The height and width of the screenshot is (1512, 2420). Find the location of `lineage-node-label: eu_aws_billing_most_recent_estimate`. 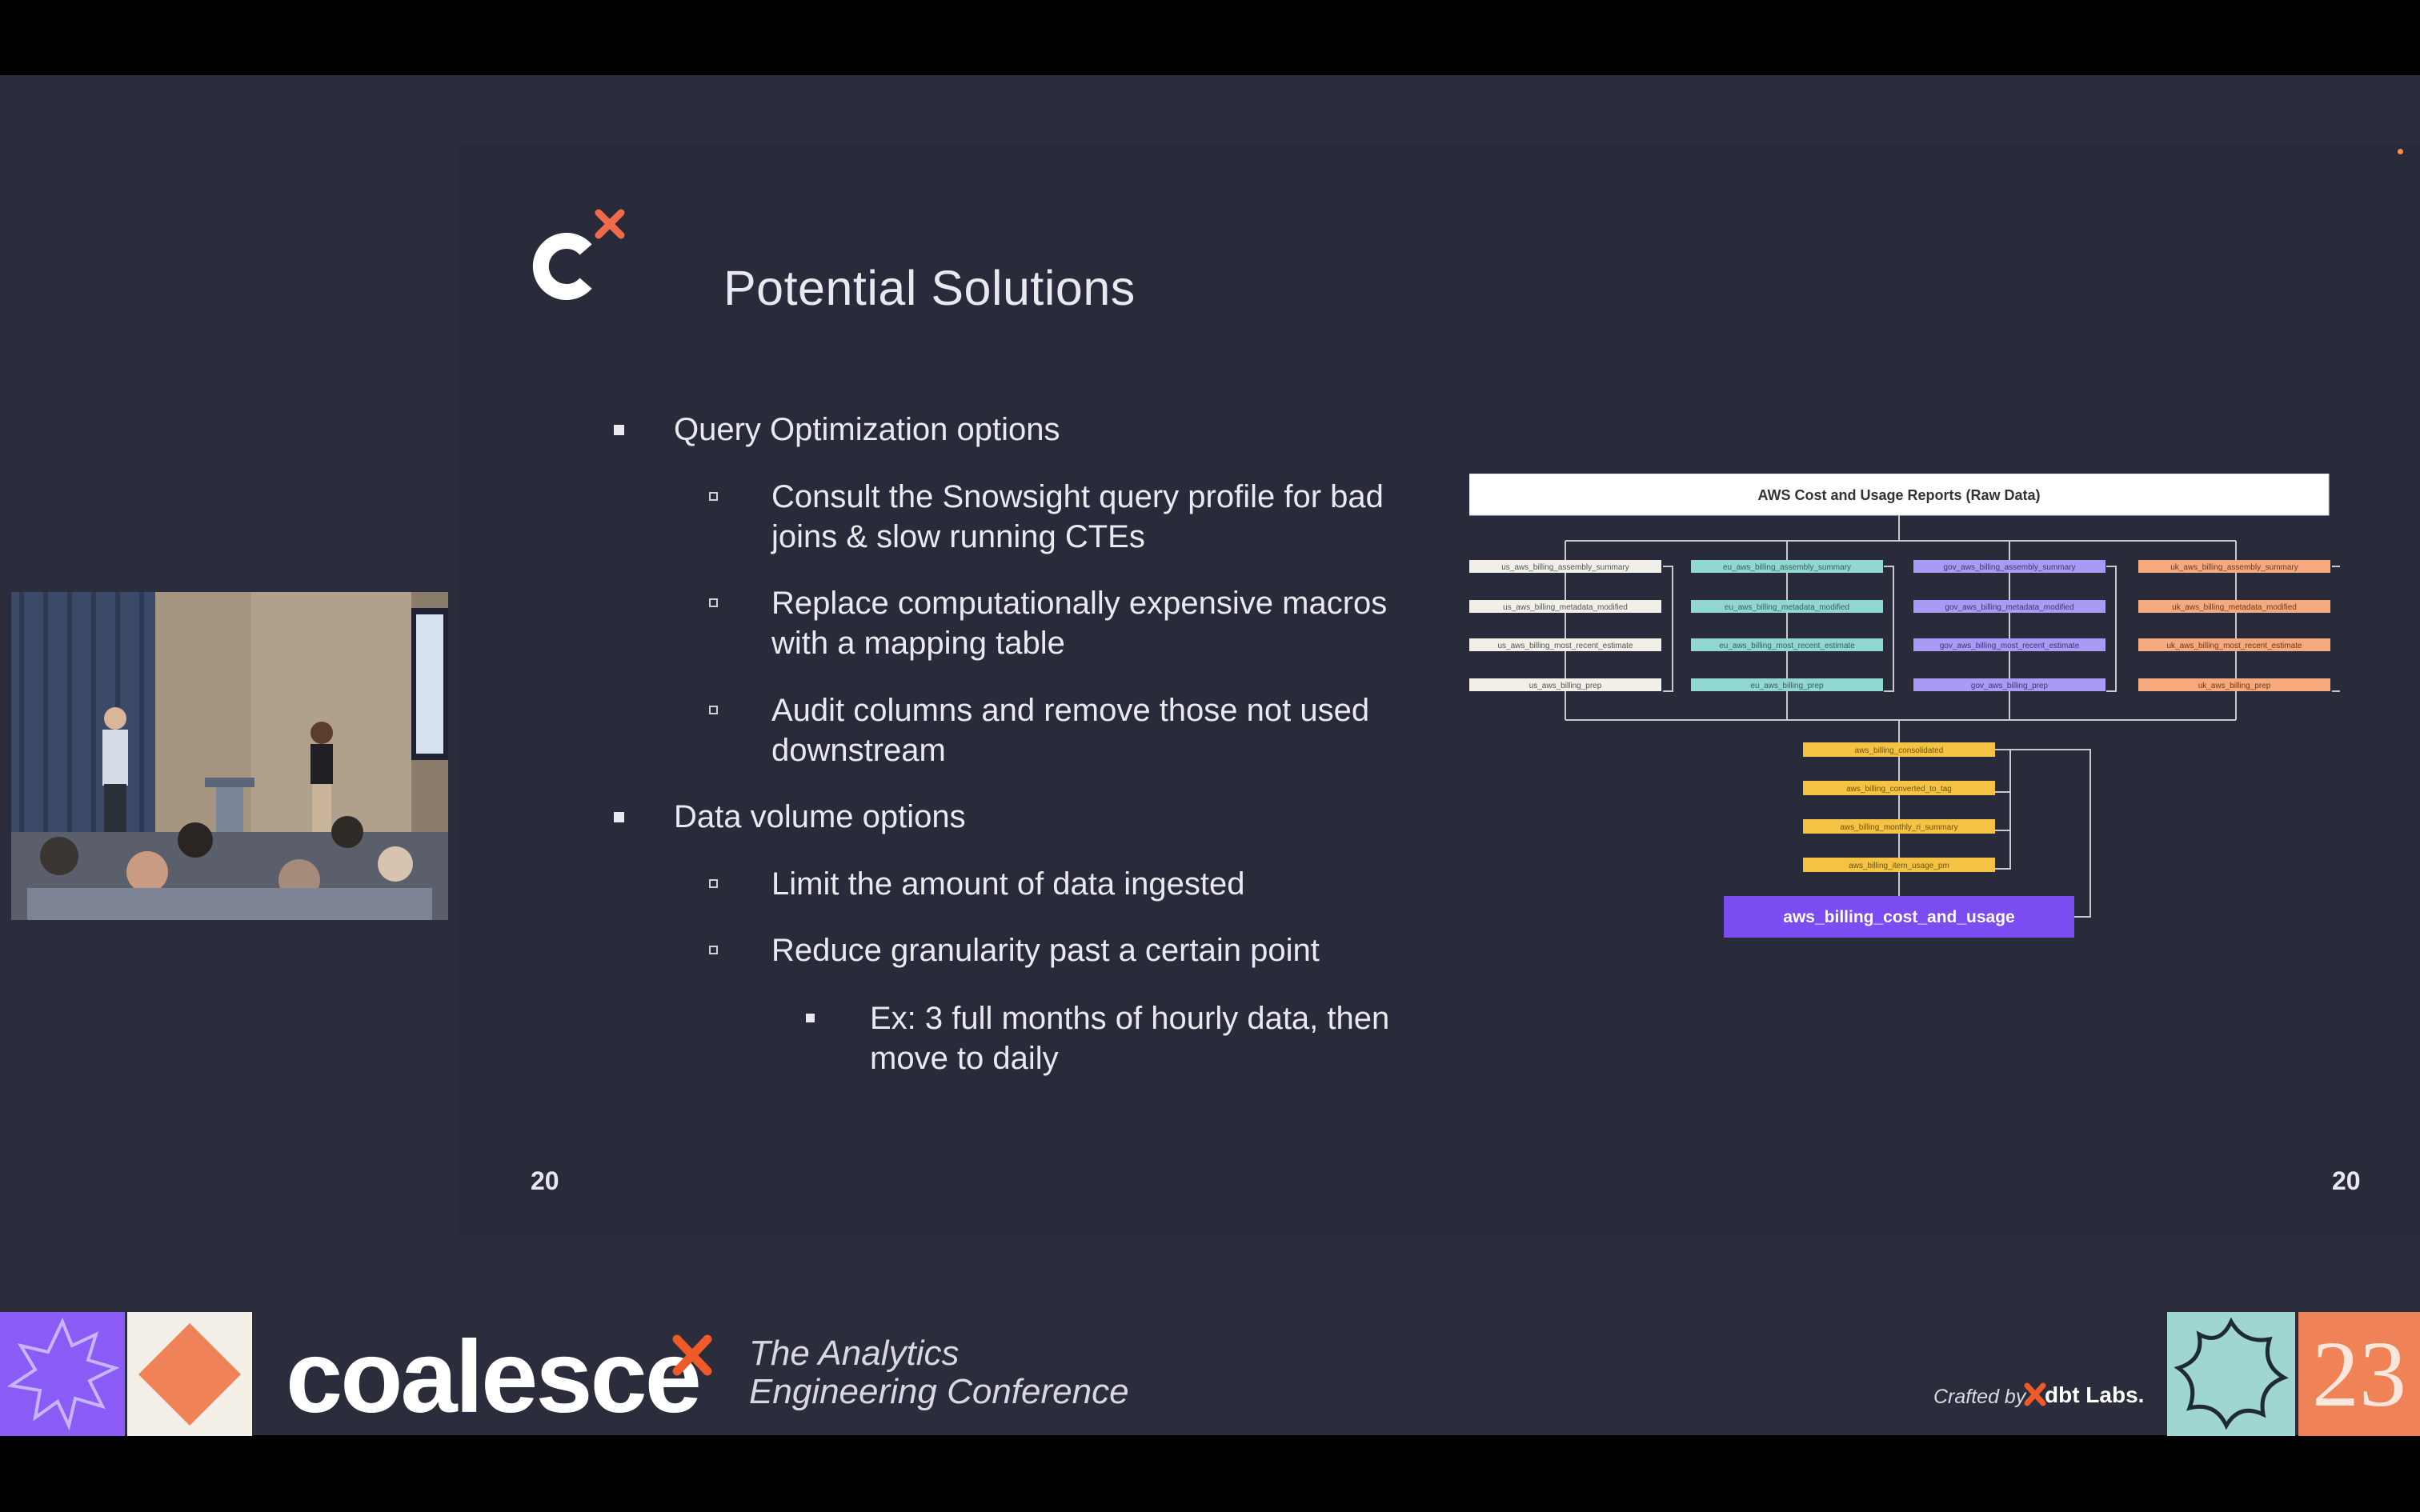

lineage-node-label: eu_aws_billing_most_recent_estimate is located at coordinates (1787, 646).